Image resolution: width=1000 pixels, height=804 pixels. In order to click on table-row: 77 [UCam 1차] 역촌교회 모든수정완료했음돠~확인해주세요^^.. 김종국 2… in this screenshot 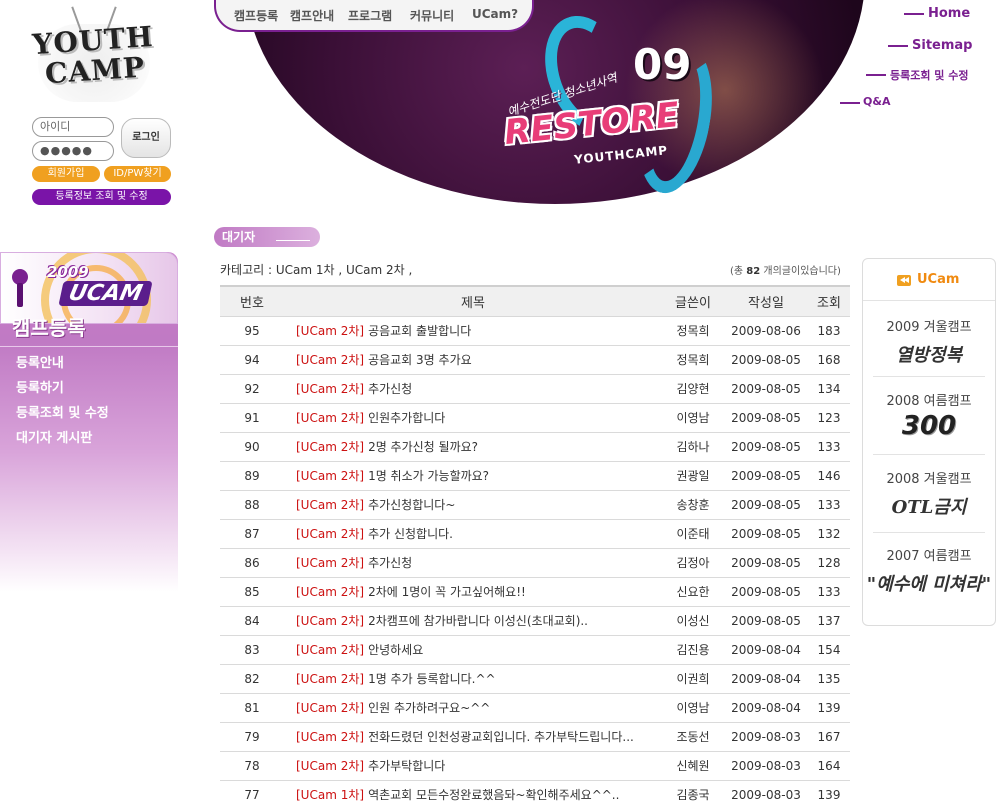, I will do `click(535, 792)`.